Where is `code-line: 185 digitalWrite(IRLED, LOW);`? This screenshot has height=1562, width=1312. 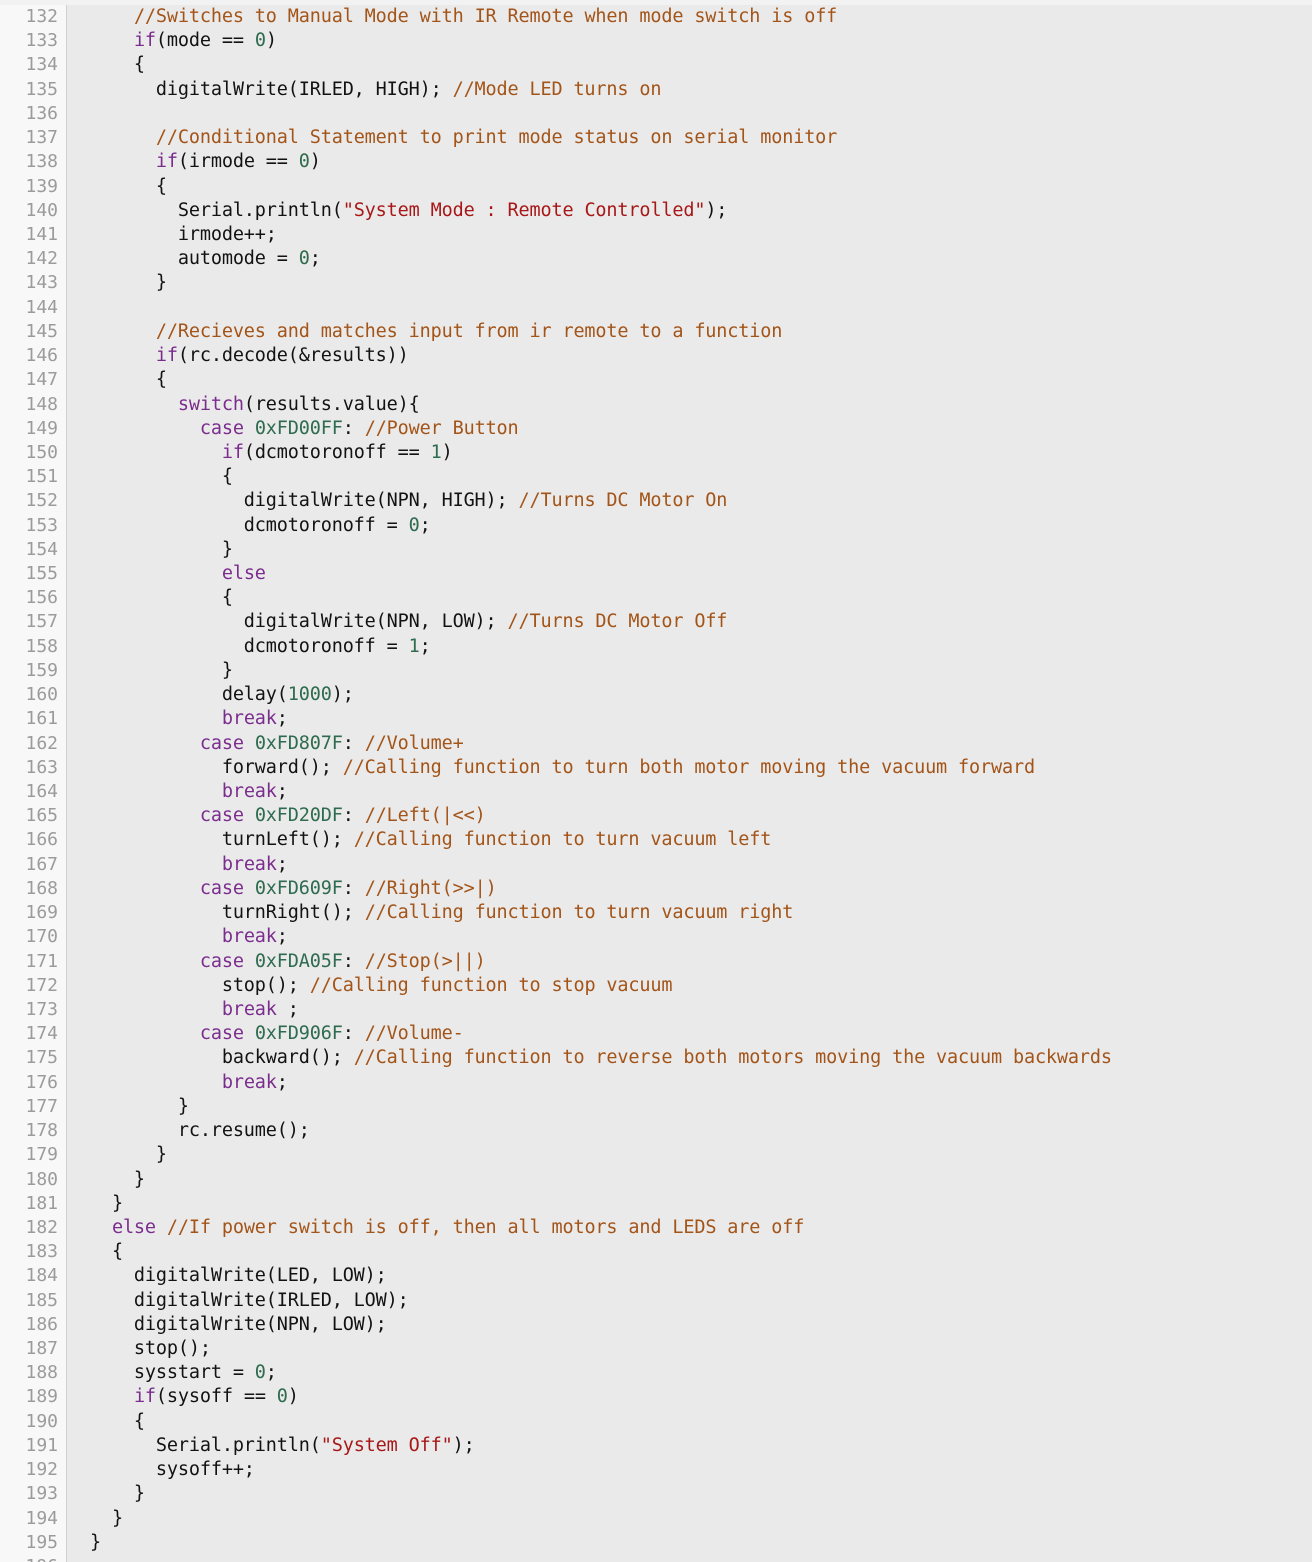 code-line: 185 digitalWrite(IRLED, LOW); is located at coordinates (656, 1301).